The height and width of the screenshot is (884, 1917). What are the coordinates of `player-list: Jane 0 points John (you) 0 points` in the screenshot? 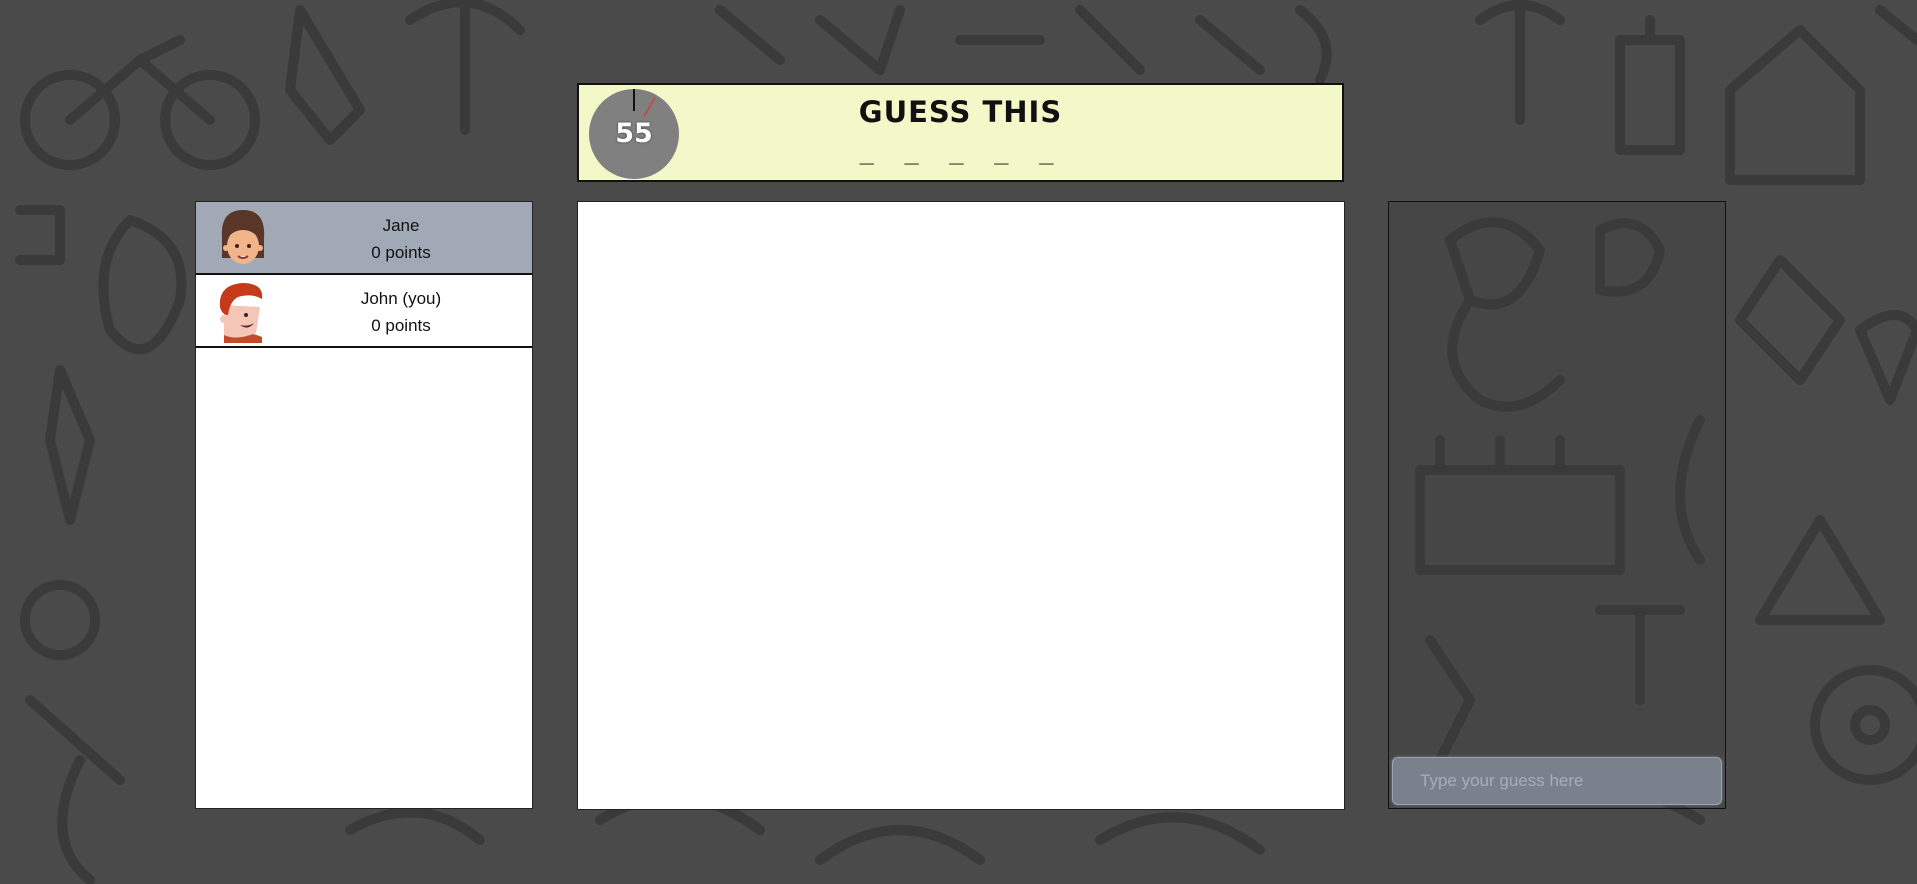 It's located at (364, 505).